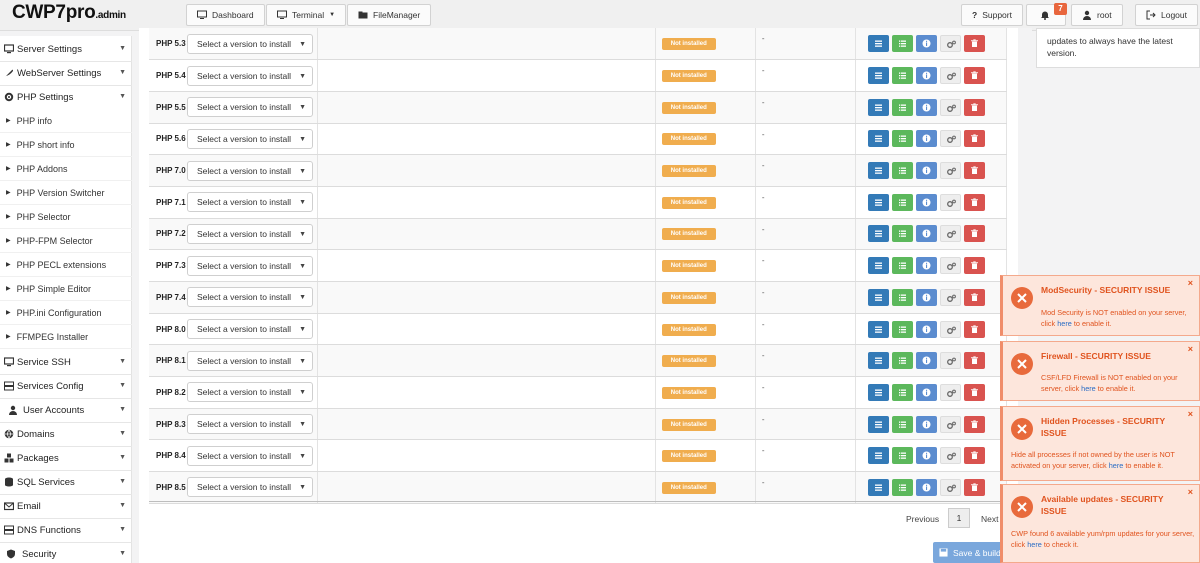 This screenshot has width=1200, height=563. Describe the element at coordinates (66, 458) in the screenshot. I see `sidebar-item-packages: Packages ▼` at that location.